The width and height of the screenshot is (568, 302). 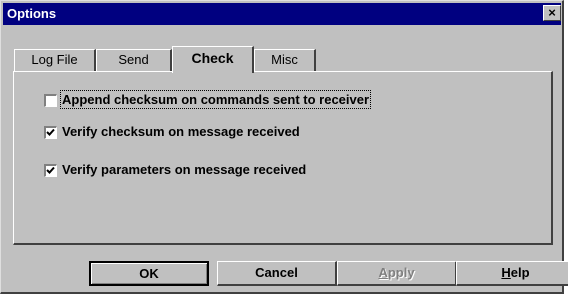 I want to click on help-mnemonic: H, so click(x=506, y=272).